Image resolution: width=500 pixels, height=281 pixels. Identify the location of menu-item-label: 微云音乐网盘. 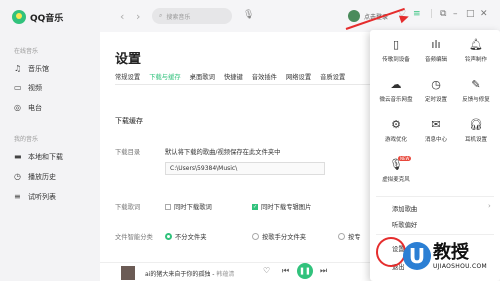
(396, 100).